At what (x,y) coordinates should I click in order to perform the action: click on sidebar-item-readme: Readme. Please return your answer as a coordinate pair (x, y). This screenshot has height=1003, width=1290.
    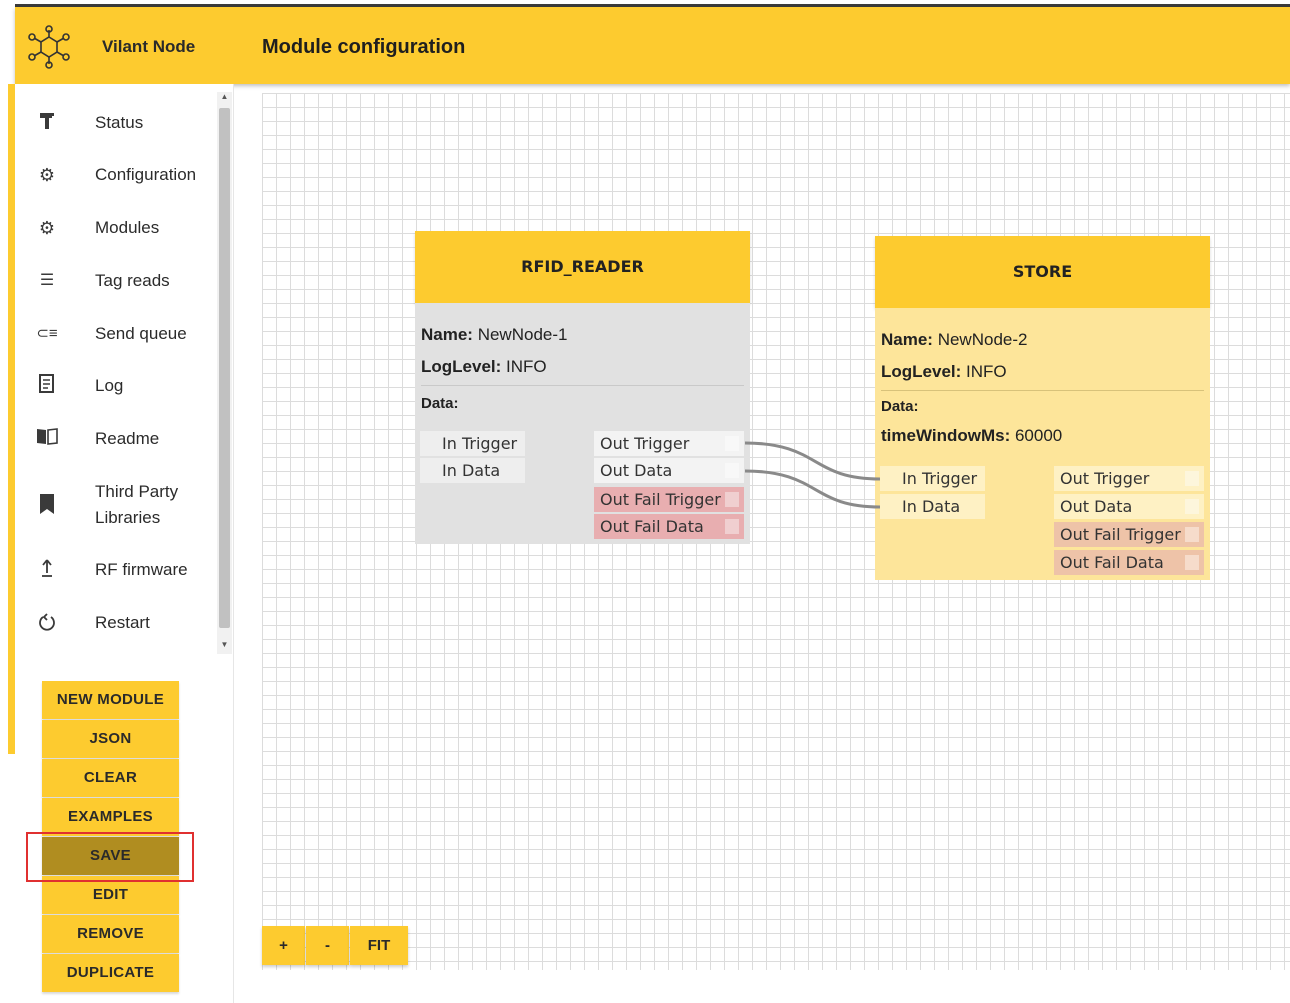
    Looking at the image, I should click on (115, 439).